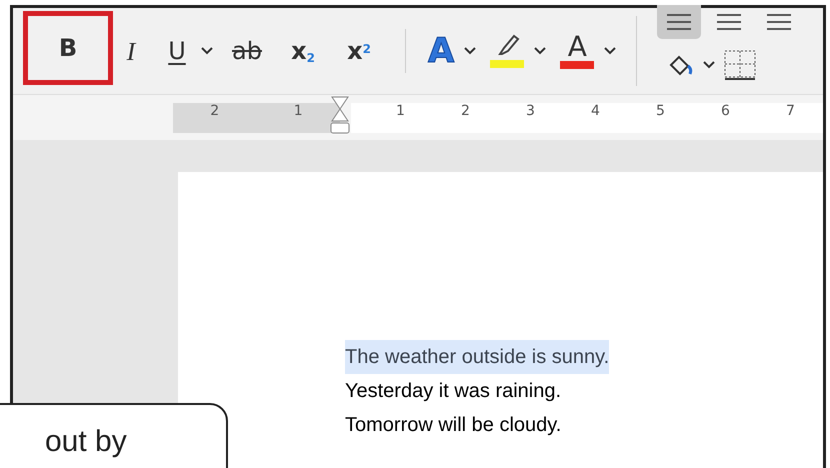  Describe the element at coordinates (577, 51) in the screenshot. I see `font-color-button: A` at that location.